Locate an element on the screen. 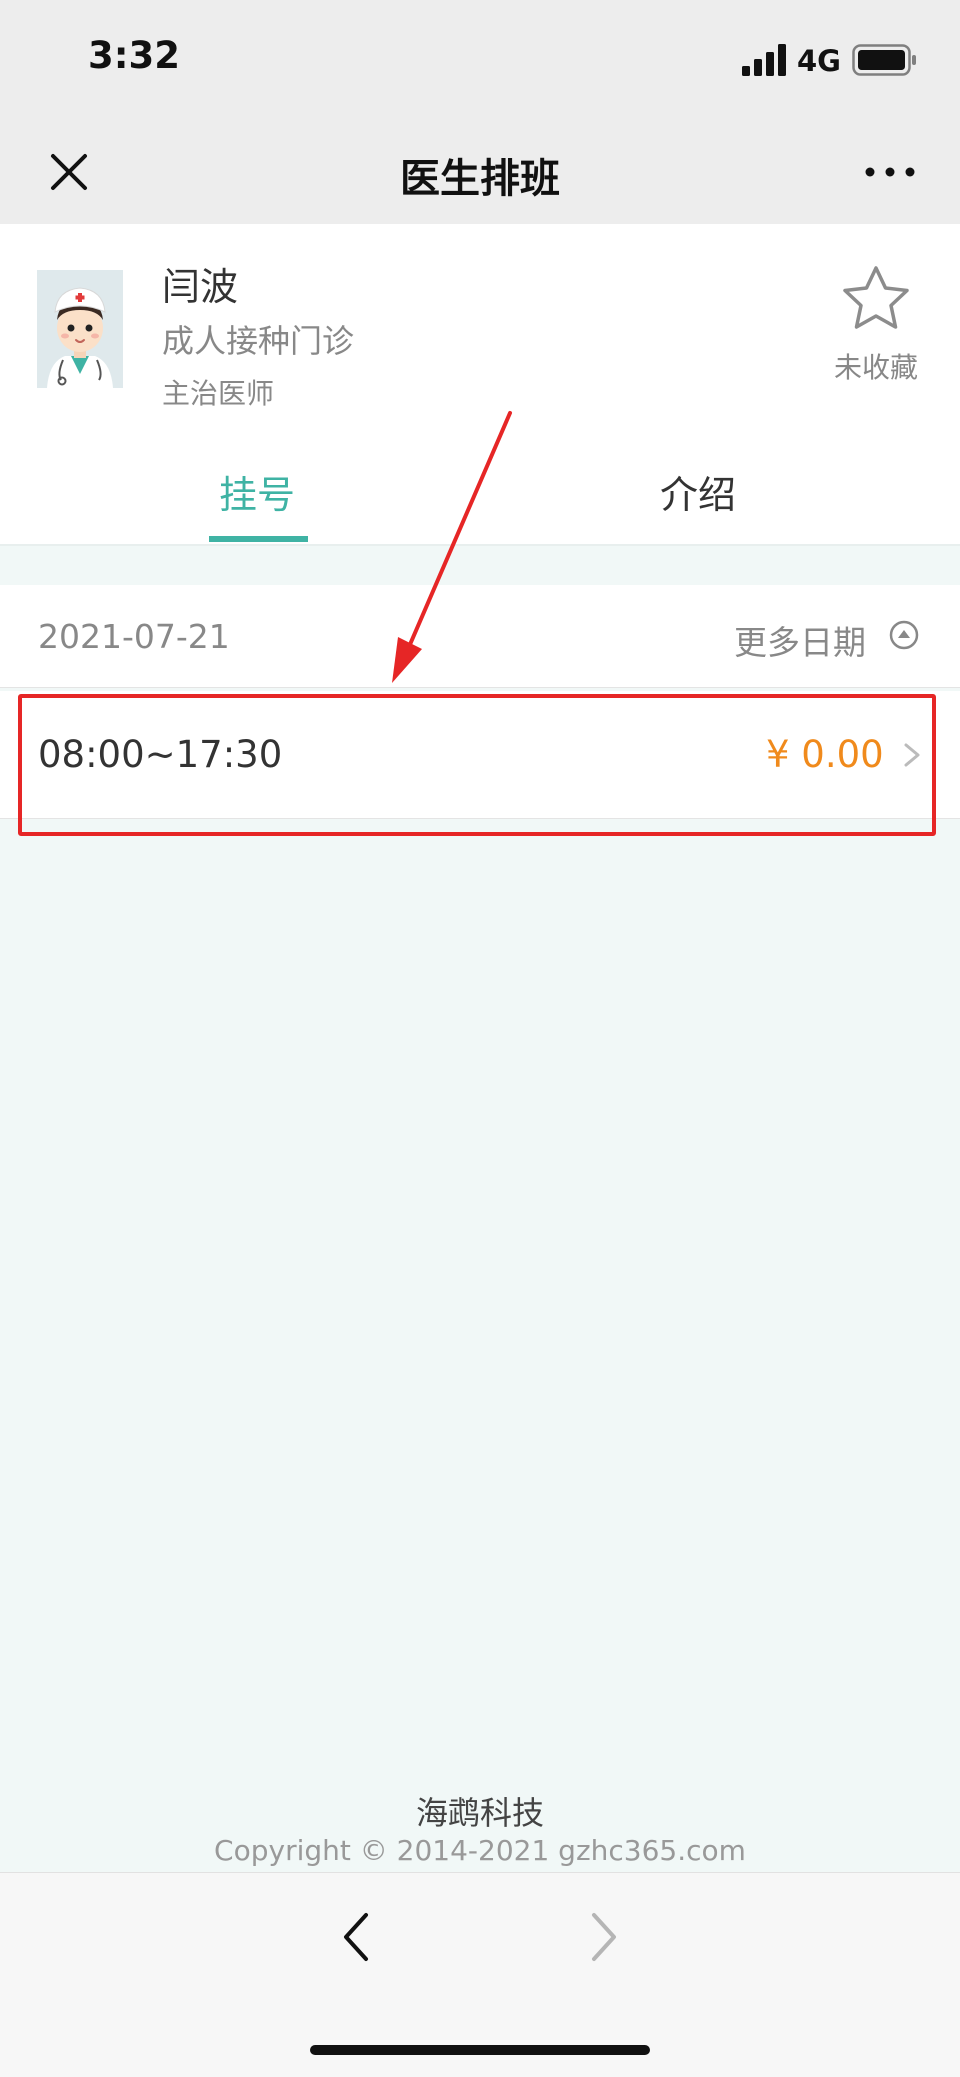  battery-icon is located at coordinates (884, 60).